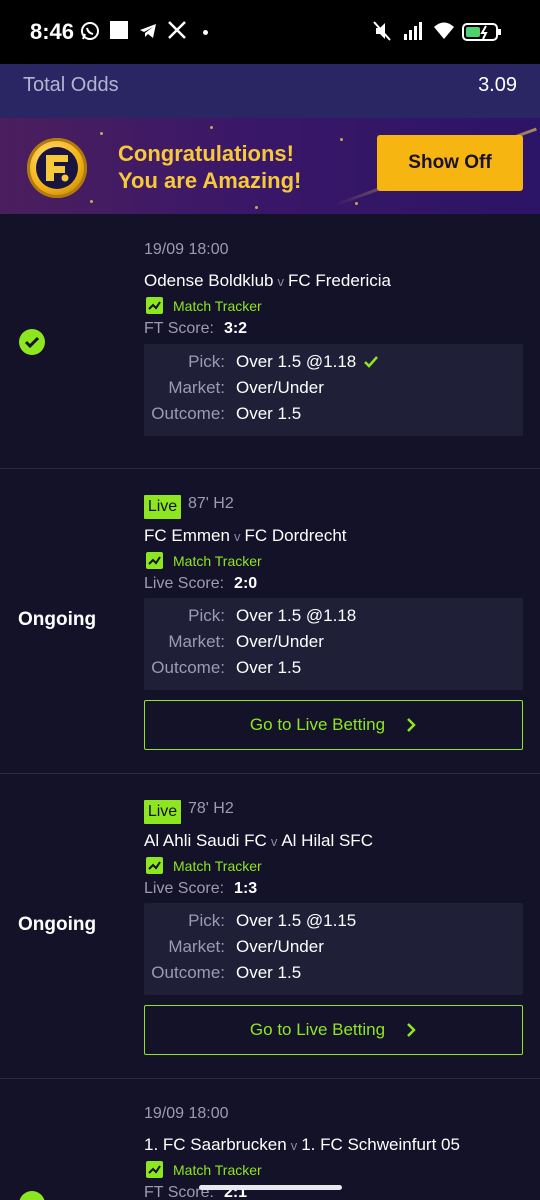  Describe the element at coordinates (206, 153) in the screenshot. I see `banner-line-1: Congratulations!` at that location.